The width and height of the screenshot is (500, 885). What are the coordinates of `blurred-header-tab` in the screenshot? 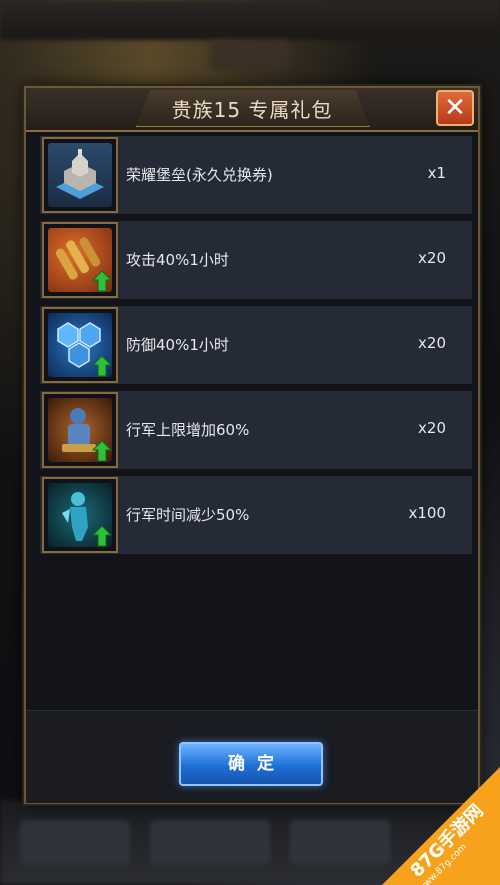 It's located at (250, 55).